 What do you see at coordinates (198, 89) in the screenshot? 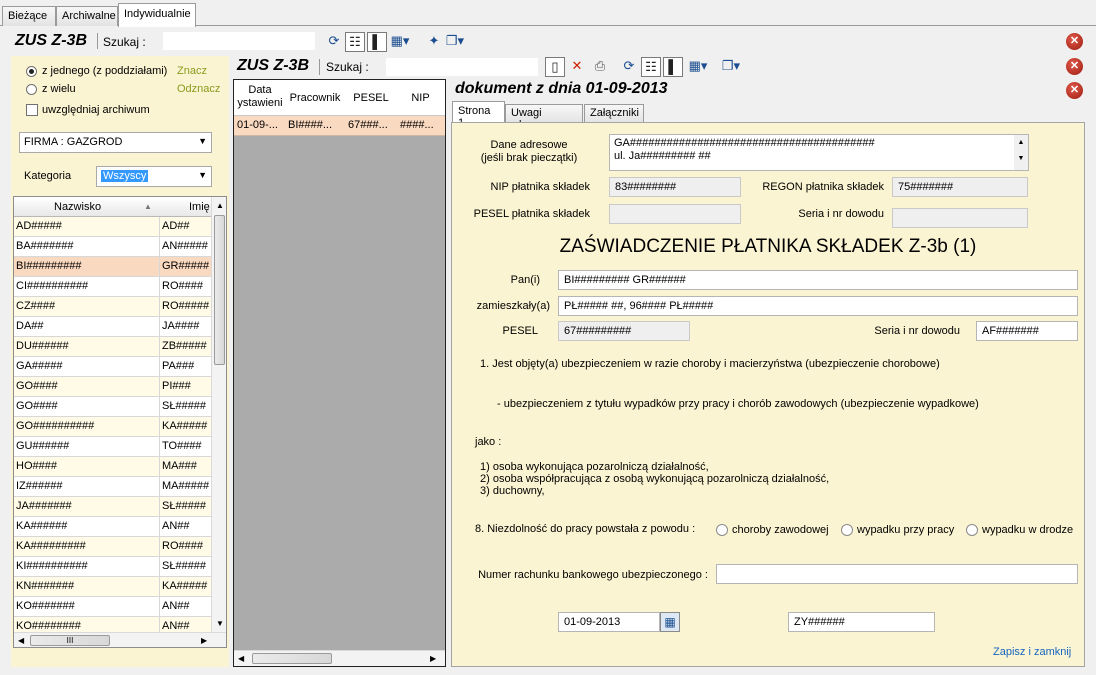
I see `deselect-all-link: Odznacz` at bounding box center [198, 89].